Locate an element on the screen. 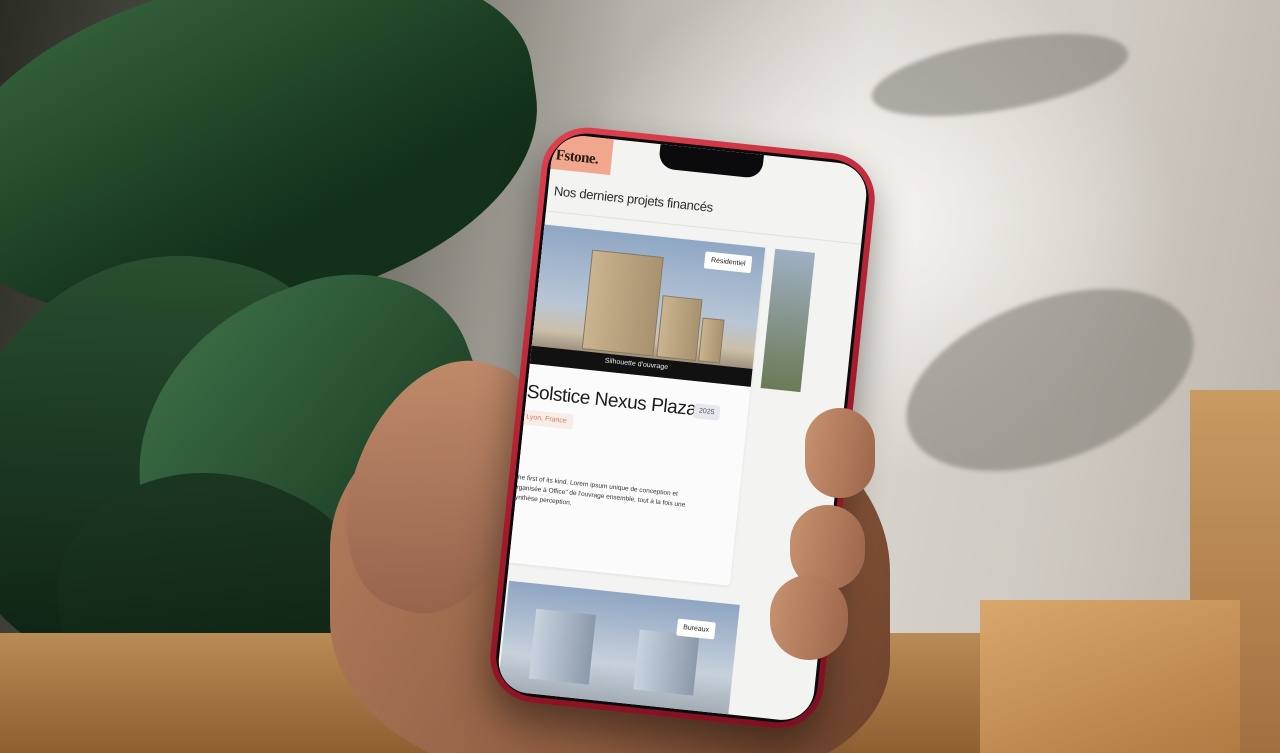  project-image: Résidentiel Silhouette d'ouvrage is located at coordinates (642, 305).